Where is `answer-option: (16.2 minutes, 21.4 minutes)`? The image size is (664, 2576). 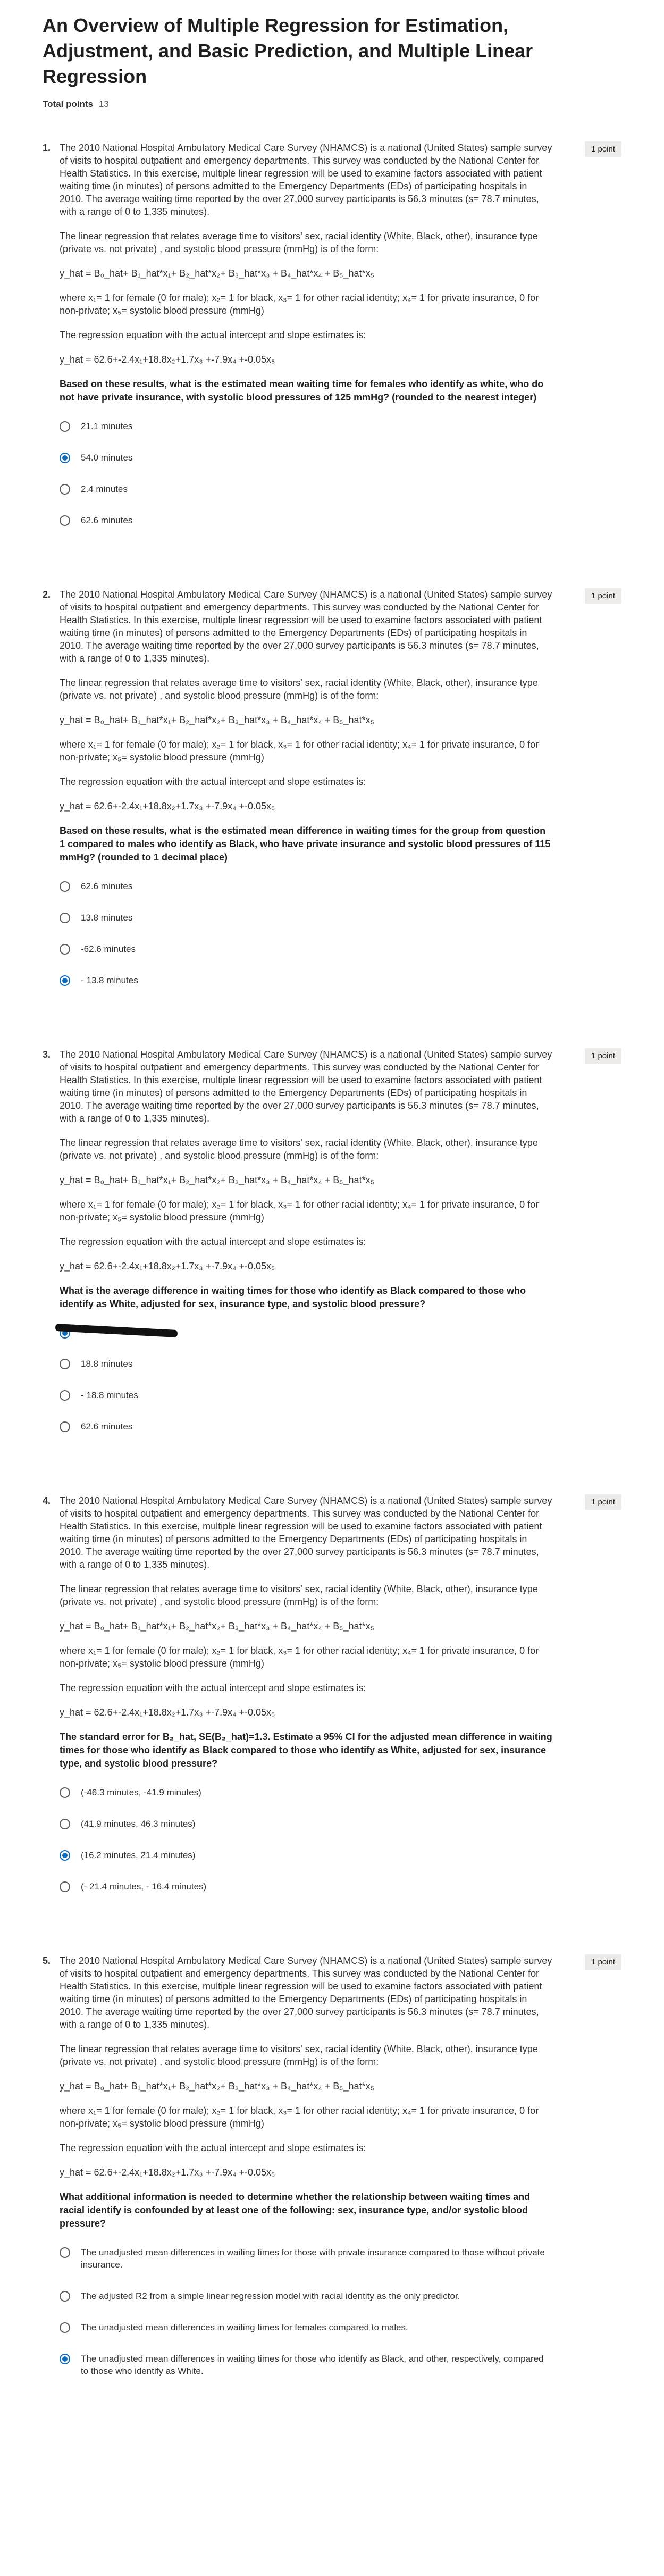
answer-option: (16.2 minutes, 21.4 minutes) is located at coordinates (306, 1855).